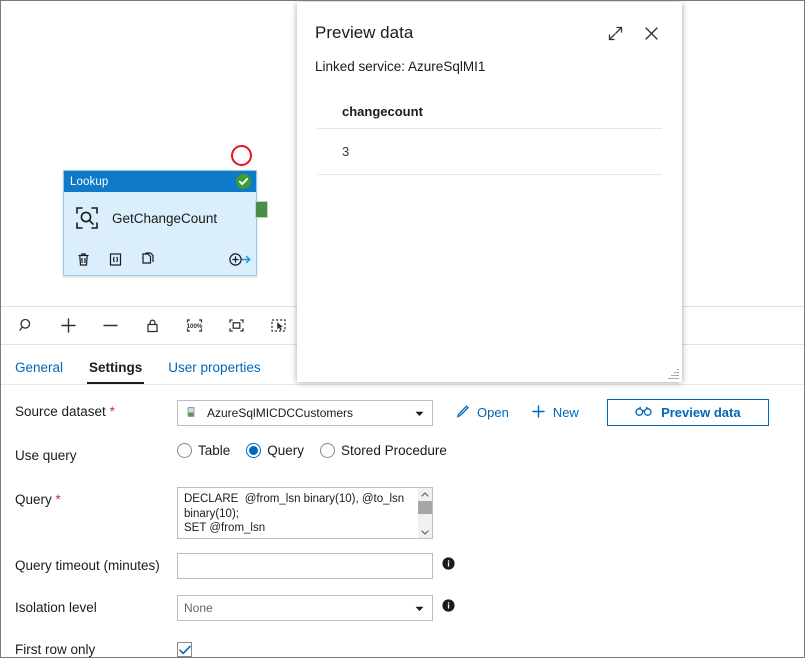 The image size is (805, 658). What do you see at coordinates (312, 450) in the screenshot?
I see `use-query-radio-group: Table Query Stored Procedure` at bounding box center [312, 450].